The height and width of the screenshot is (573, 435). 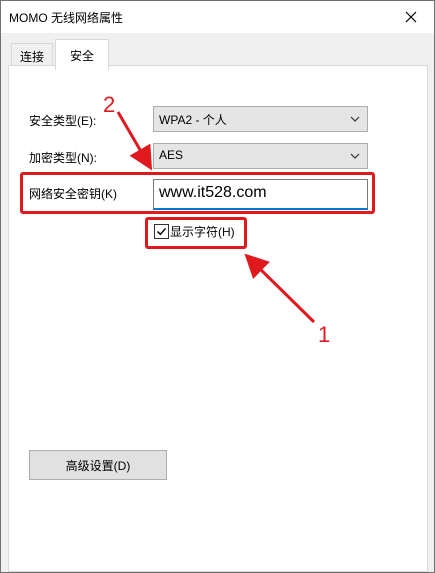 I want to click on tab-security: 安全, so click(x=82, y=54).